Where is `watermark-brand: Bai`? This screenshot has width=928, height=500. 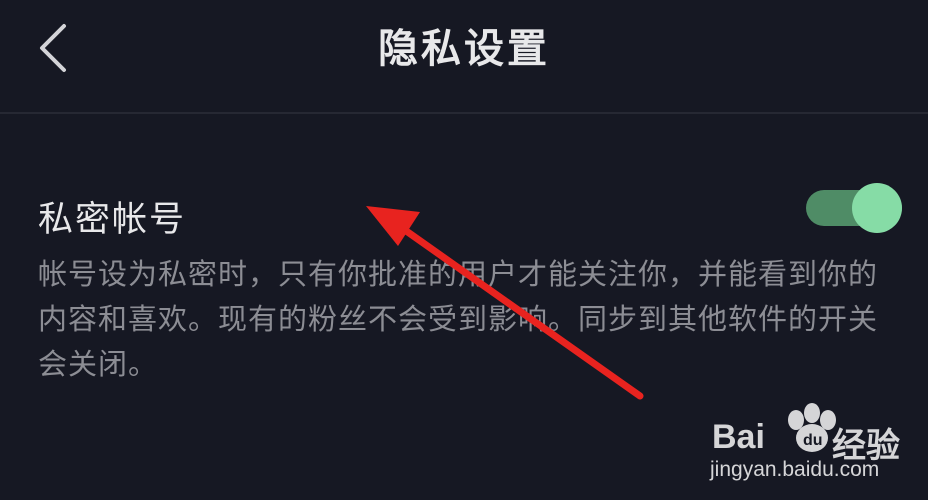
watermark-brand: Bai is located at coordinates (738, 437).